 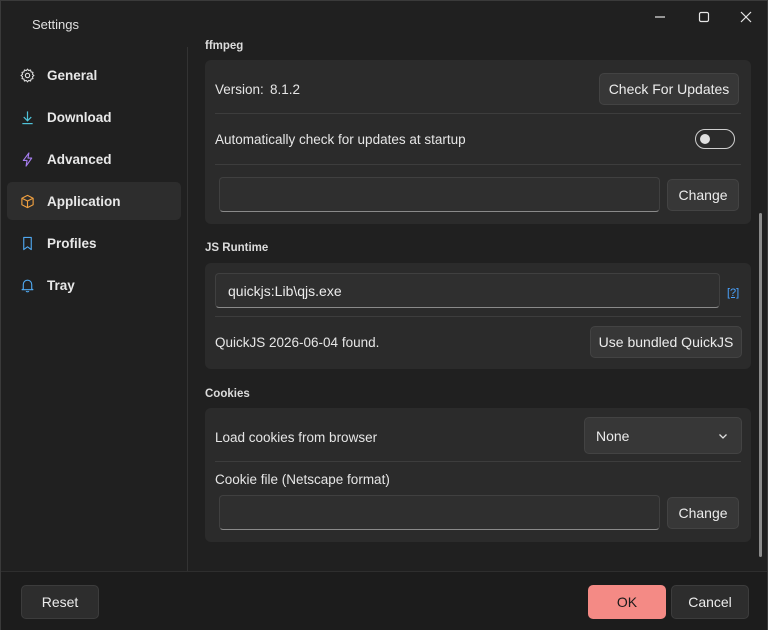 What do you see at coordinates (94, 285) in the screenshot?
I see `sidebar-item-tray: Tray` at bounding box center [94, 285].